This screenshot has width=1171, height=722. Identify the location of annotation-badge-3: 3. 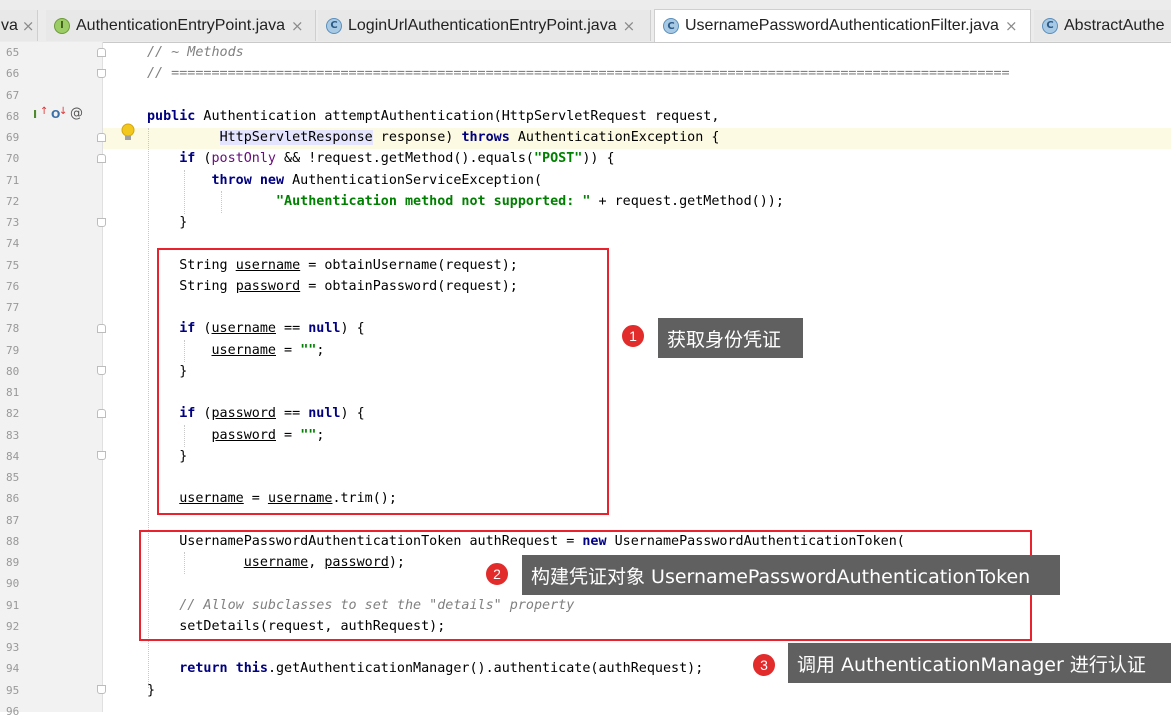
(764, 665).